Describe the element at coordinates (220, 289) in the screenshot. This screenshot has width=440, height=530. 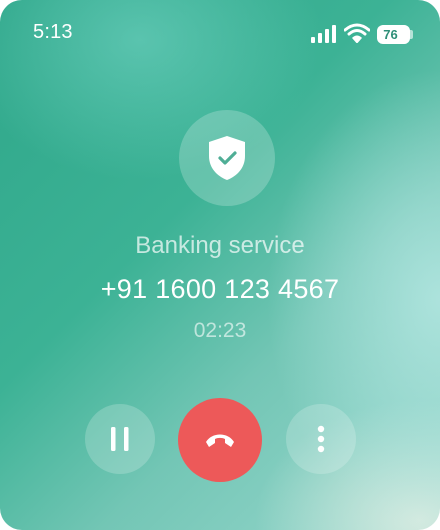
I see `caller-number: +91 1600 123 4567` at that location.